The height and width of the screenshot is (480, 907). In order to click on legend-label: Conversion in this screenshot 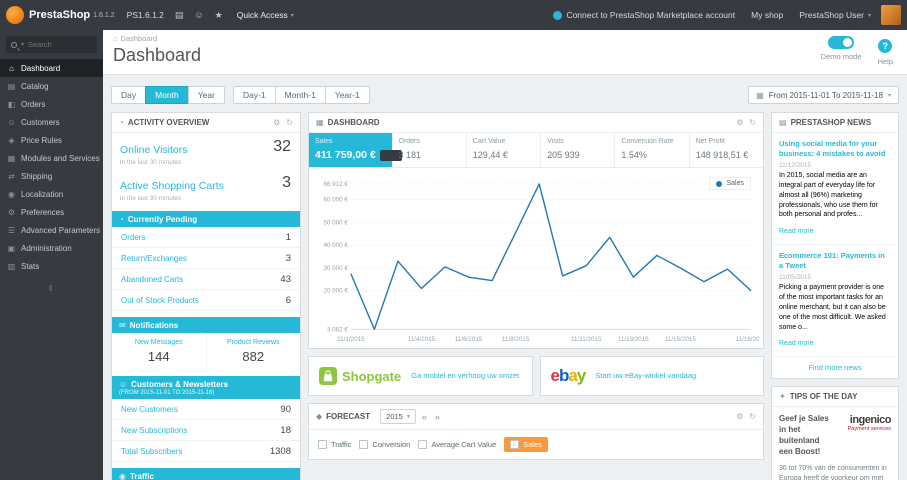, I will do `click(391, 445)`.